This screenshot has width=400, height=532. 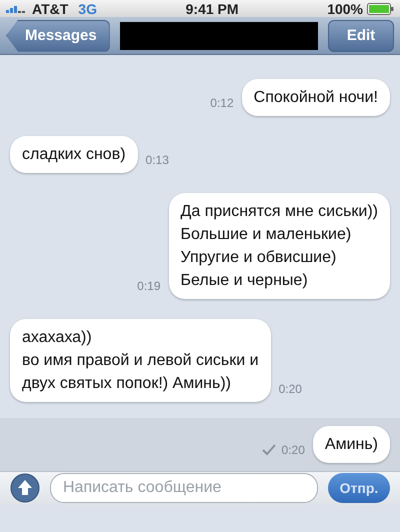 What do you see at coordinates (279, 245) in the screenshot?
I see `message-bubble: Да приснятся мне сиськи)) Большие и маленькие) Упругие и обвисшие) Белые и черные)` at bounding box center [279, 245].